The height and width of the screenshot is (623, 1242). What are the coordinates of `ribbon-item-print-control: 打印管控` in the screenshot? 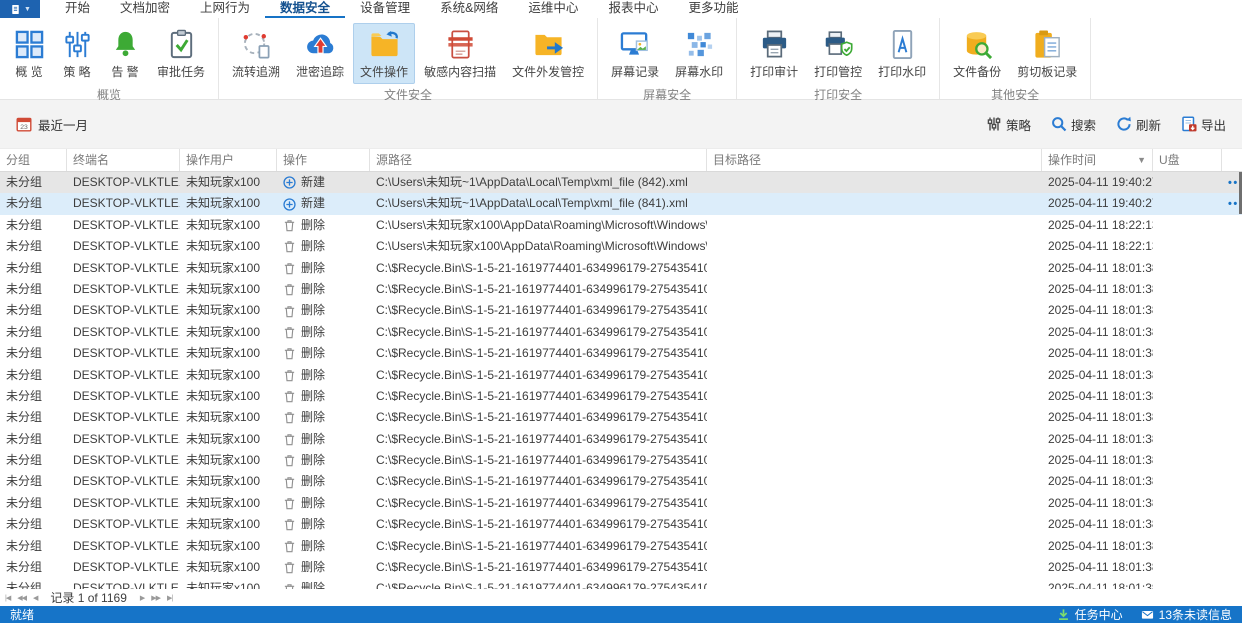 It's located at (838, 53).